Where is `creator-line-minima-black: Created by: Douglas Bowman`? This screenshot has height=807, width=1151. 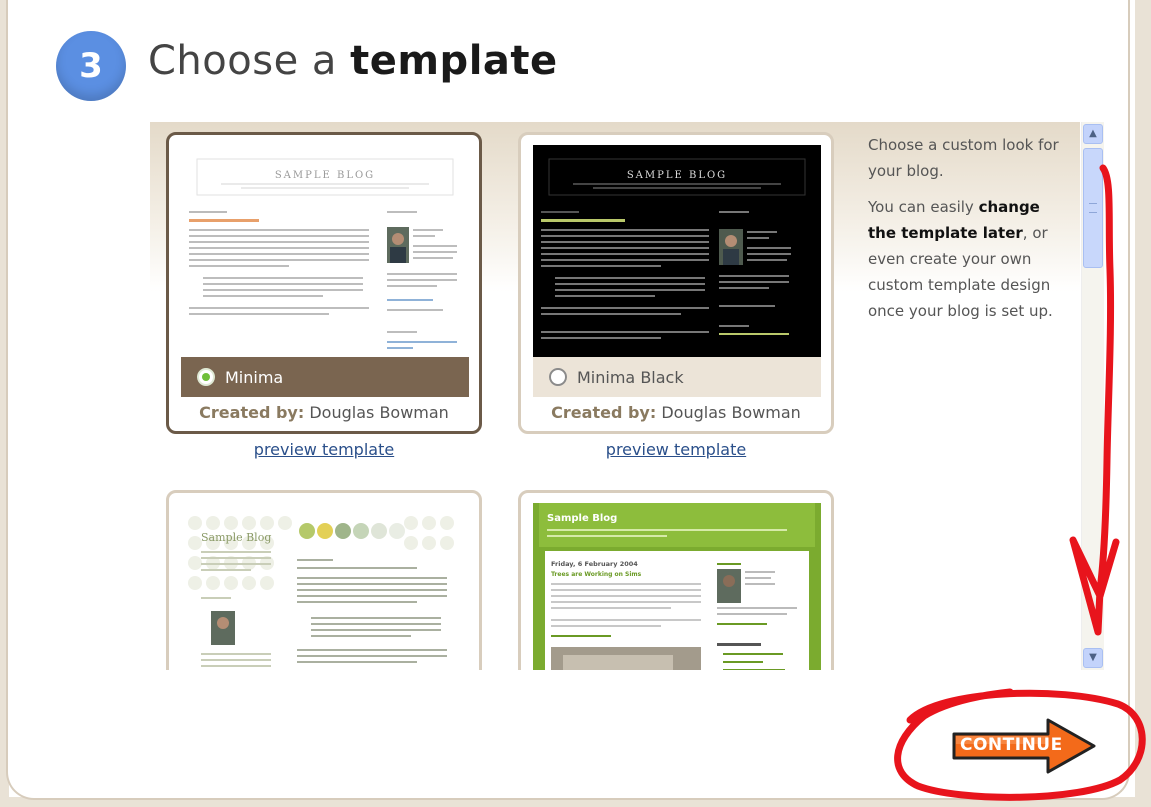
creator-line-minima-black: Created by: Douglas Bowman is located at coordinates (676, 412).